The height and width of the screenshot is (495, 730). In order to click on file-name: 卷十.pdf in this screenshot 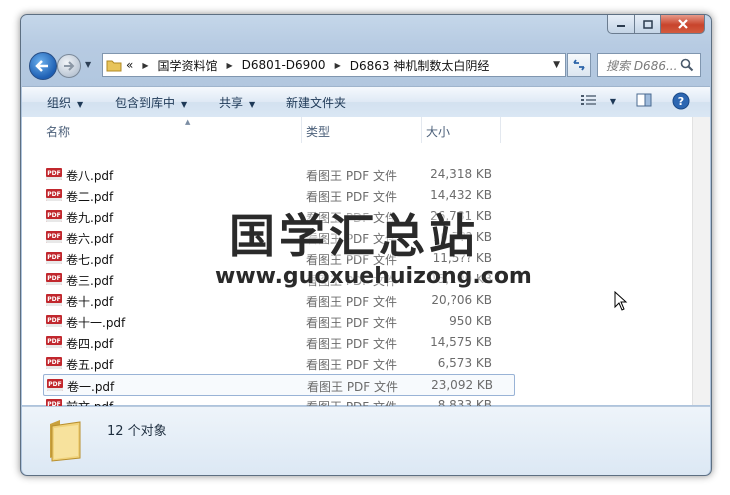, I will do `click(89, 301)`.